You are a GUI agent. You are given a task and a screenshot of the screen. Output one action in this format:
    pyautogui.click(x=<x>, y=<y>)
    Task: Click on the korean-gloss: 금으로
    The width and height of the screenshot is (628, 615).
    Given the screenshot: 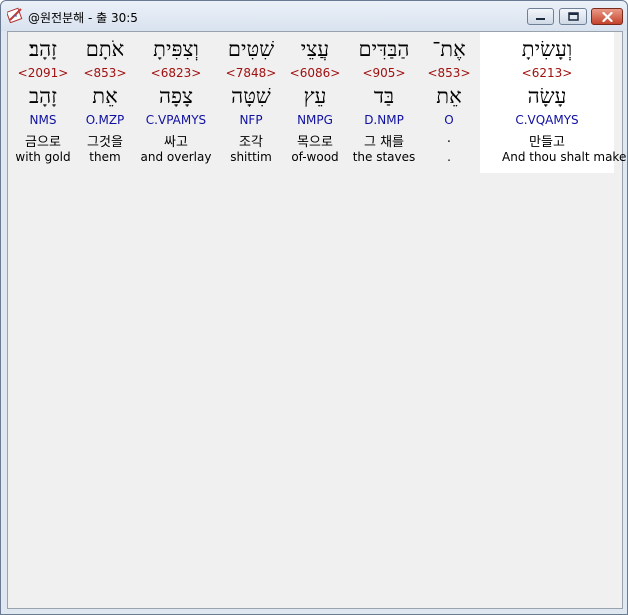 What is the action you would take?
    pyautogui.click(x=43, y=142)
    